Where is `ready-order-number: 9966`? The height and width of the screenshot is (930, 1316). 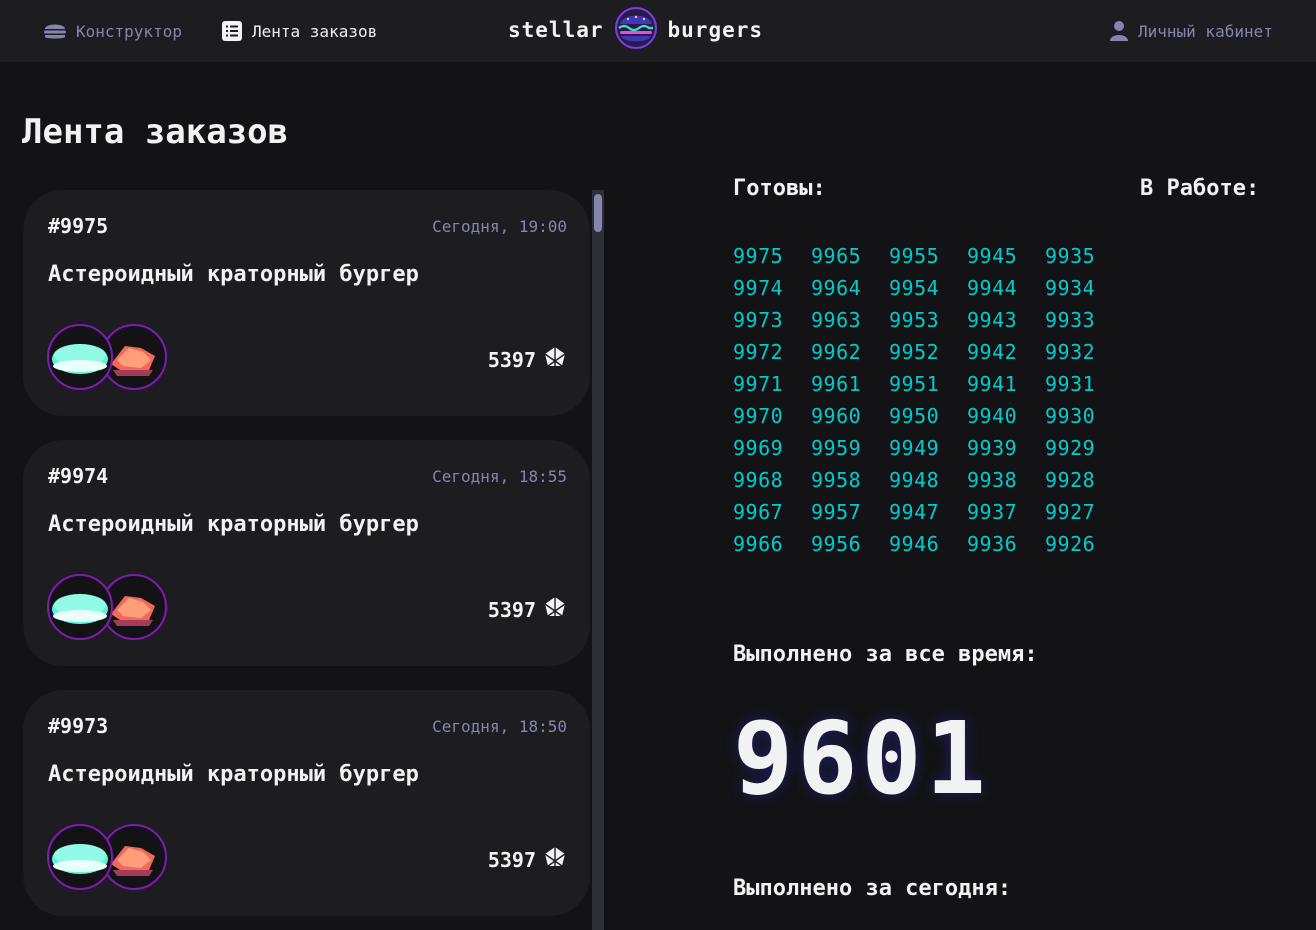
ready-order-number: 9966 is located at coordinates (758, 544).